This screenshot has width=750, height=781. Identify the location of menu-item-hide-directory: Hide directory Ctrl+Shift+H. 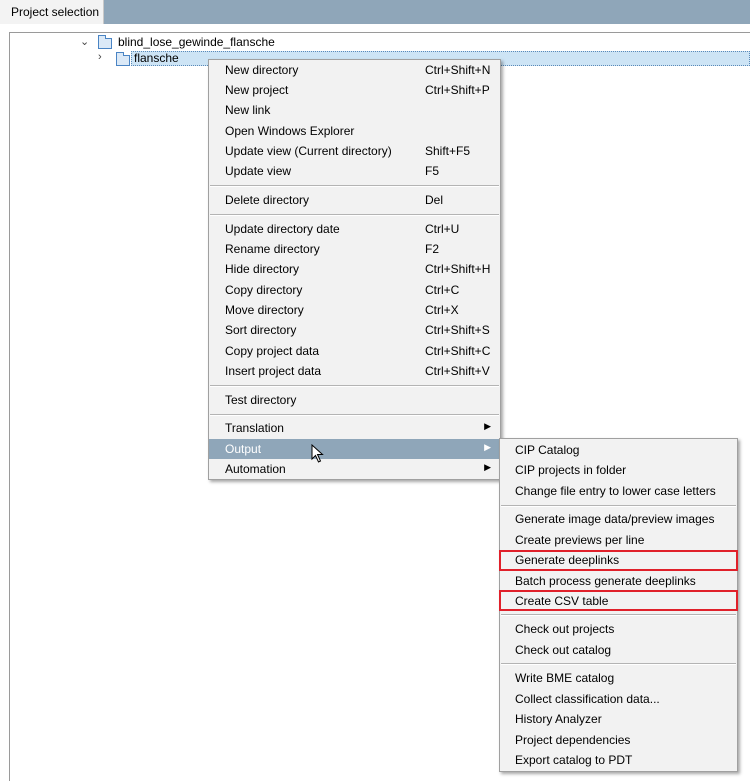
(354, 269).